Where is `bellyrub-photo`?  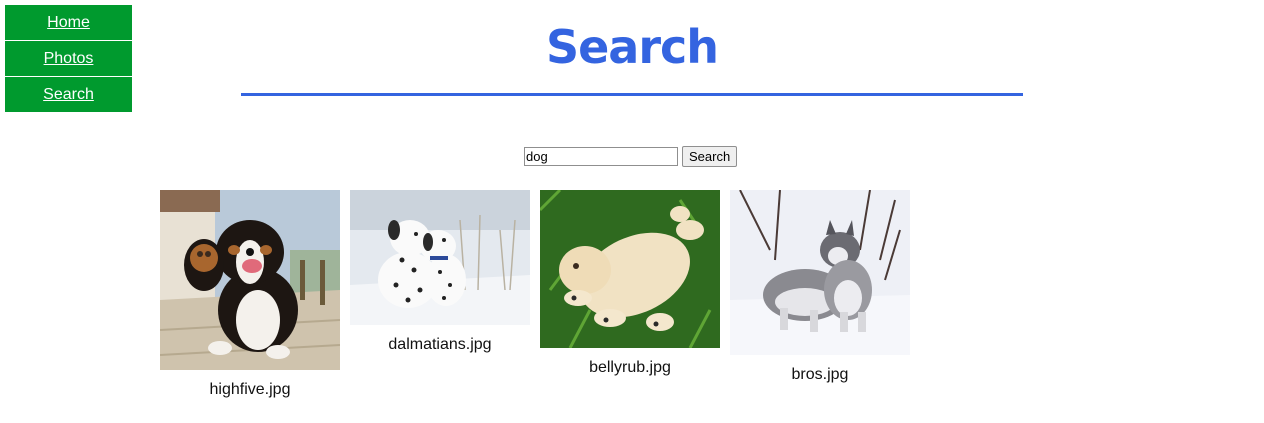 bellyrub-photo is located at coordinates (630, 269).